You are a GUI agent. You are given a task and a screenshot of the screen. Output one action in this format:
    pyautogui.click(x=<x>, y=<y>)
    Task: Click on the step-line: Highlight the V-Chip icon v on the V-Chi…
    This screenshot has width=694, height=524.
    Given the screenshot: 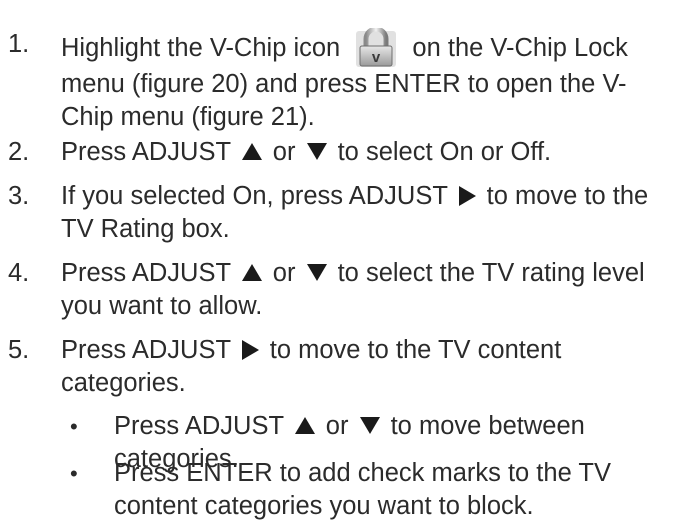 What is the action you would take?
    pyautogui.click(x=376, y=47)
    